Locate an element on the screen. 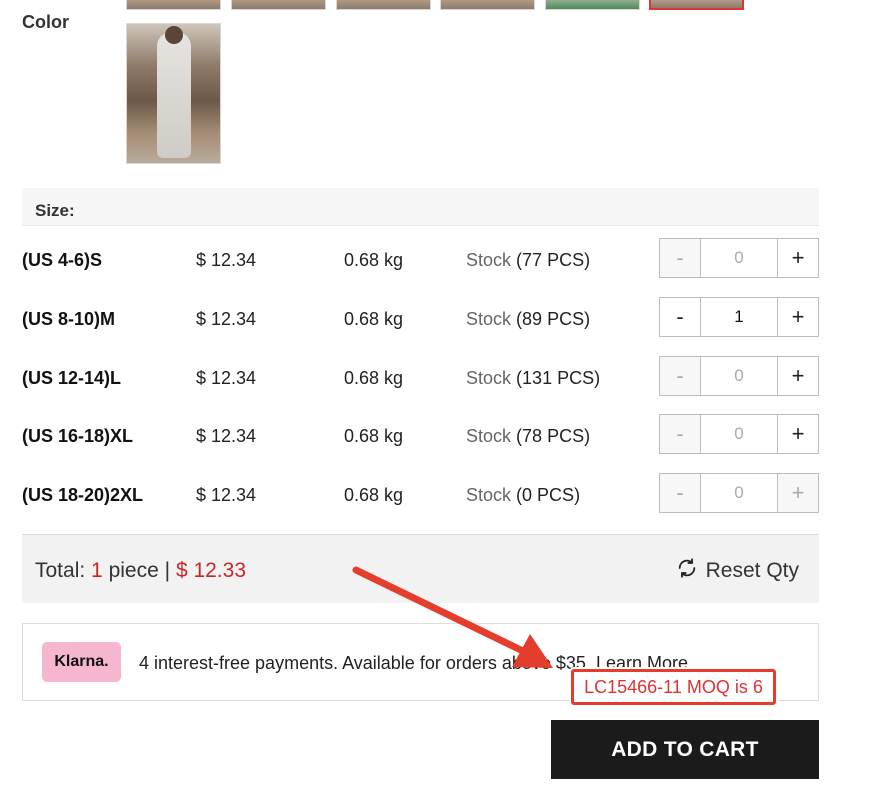 The image size is (884, 800). stock-qty: (131 PCS) is located at coordinates (558, 378).